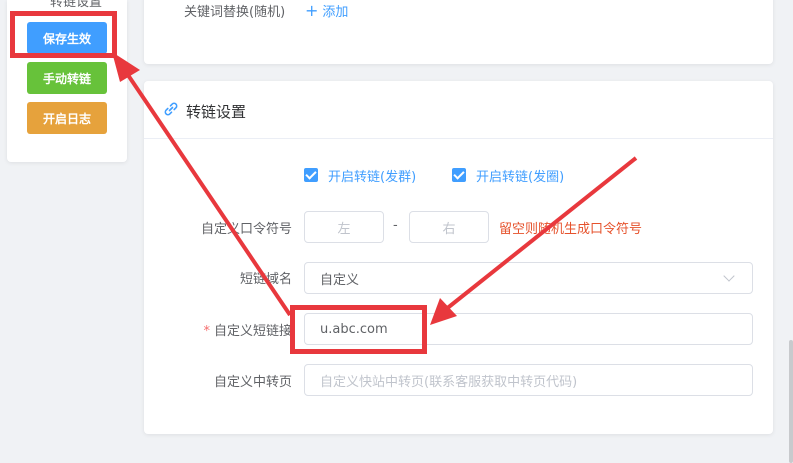  I want to click on short-domain-value: 自定义, so click(340, 280).